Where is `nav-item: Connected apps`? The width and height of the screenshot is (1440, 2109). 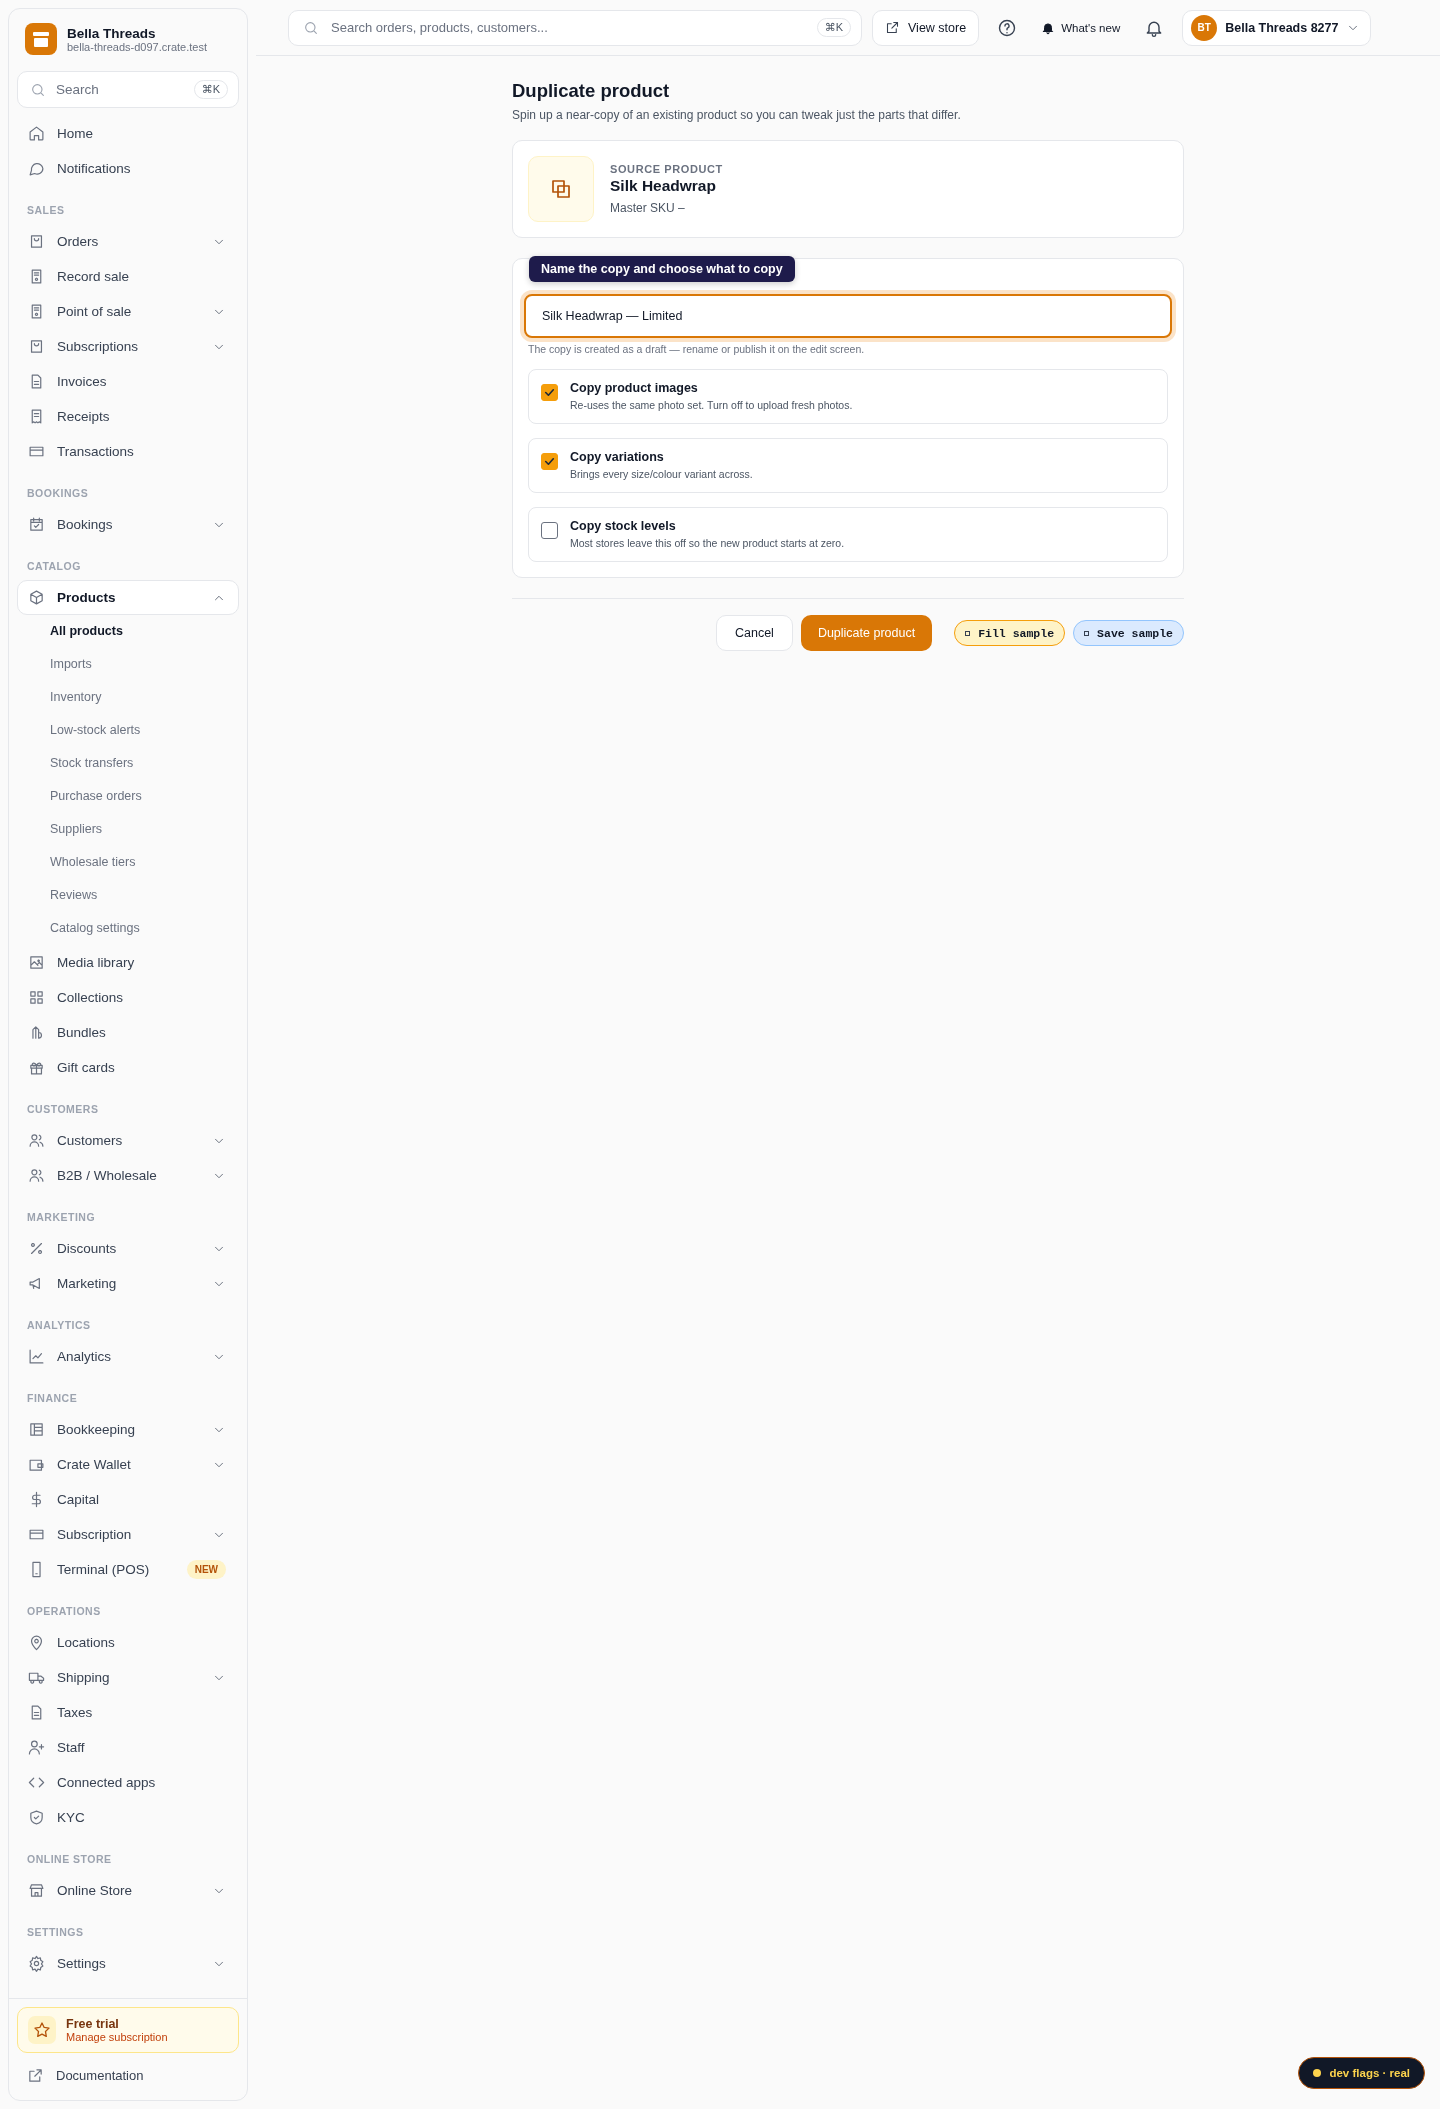 nav-item: Connected apps is located at coordinates (128, 1782).